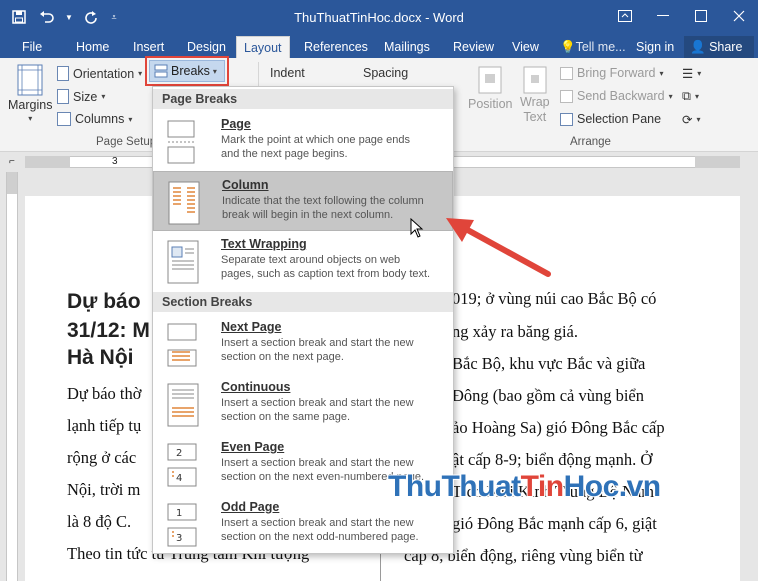  What do you see at coordinates (286, 417) in the screenshot?
I see `desc-line: section on the same page.` at bounding box center [286, 417].